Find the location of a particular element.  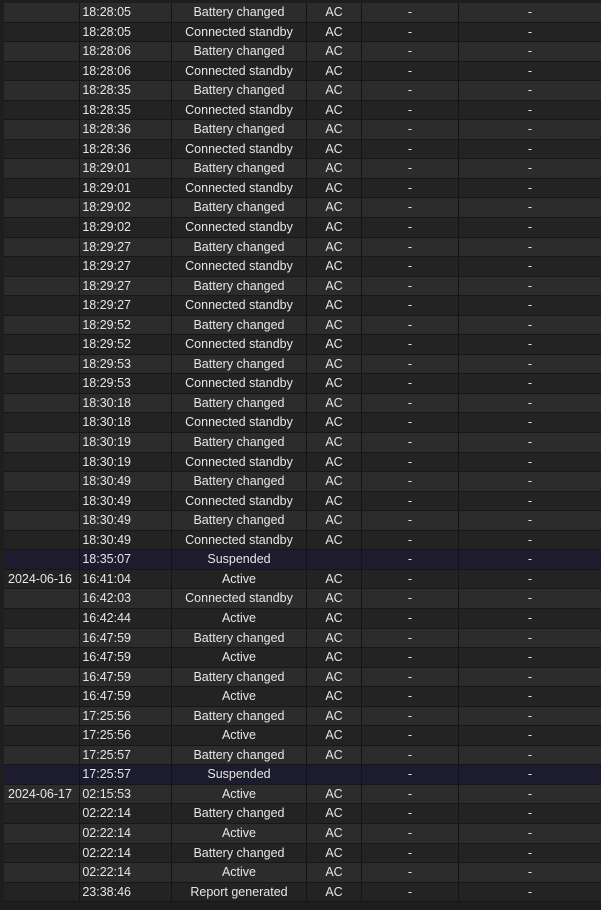

time-cell: 18:28:05 is located at coordinates (126, 12).